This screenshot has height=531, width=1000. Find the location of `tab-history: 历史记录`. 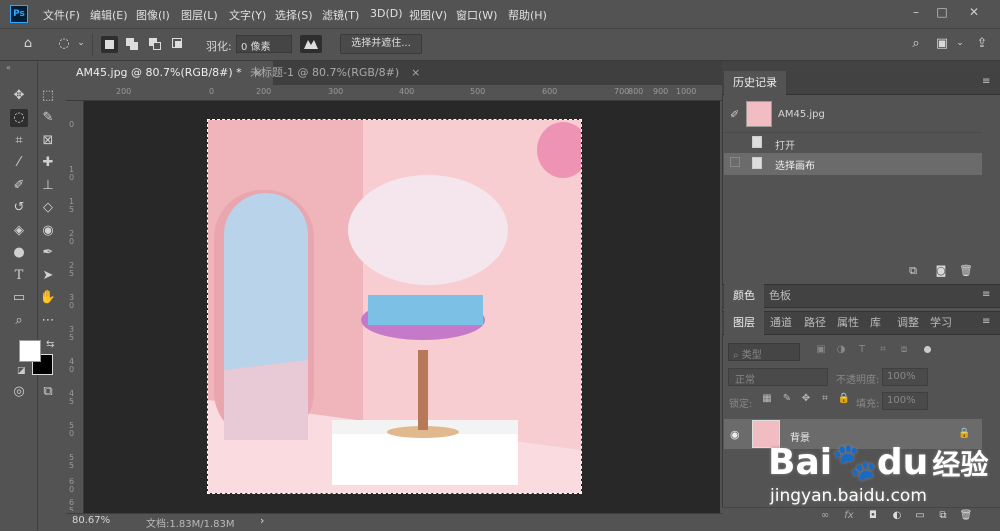

tab-history: 历史记录 is located at coordinates (755, 83).